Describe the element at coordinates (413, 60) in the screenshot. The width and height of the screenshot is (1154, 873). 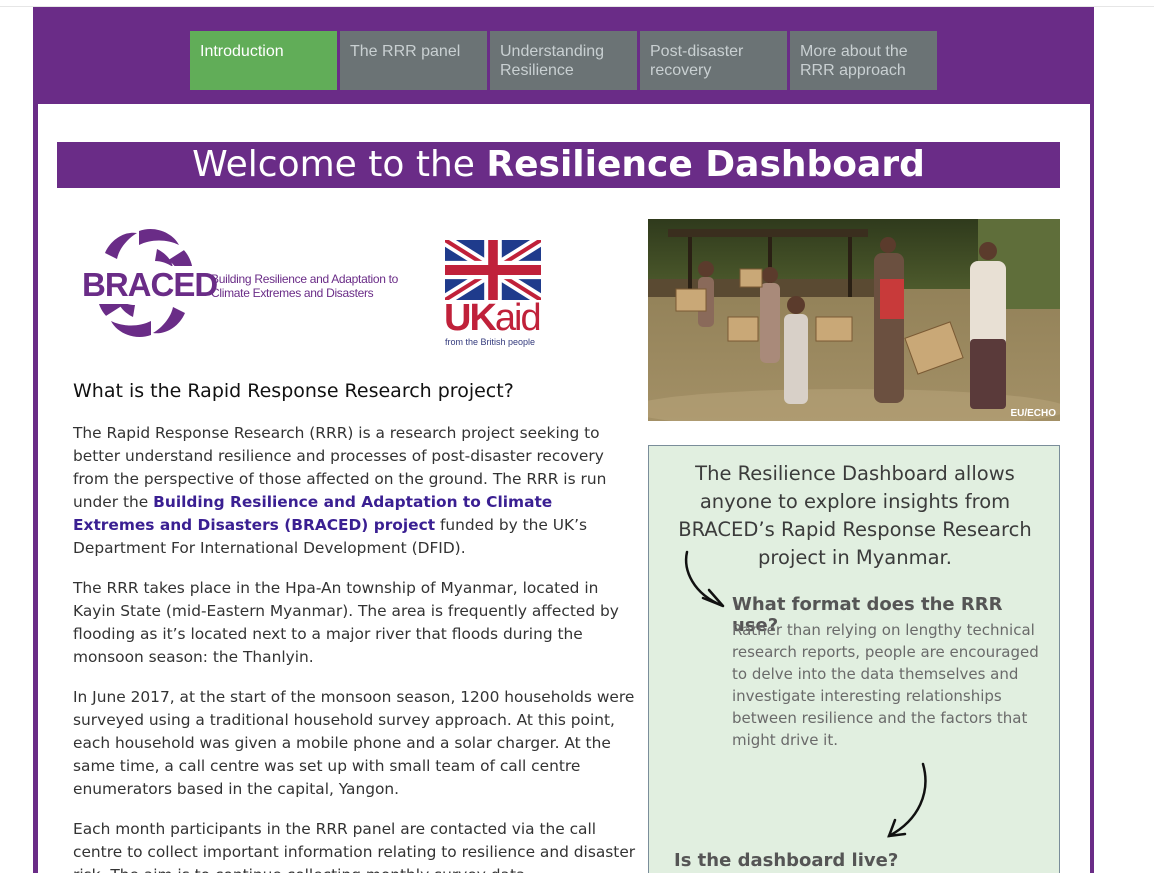
I see `tab-rrr-panel: The RRR panel` at that location.